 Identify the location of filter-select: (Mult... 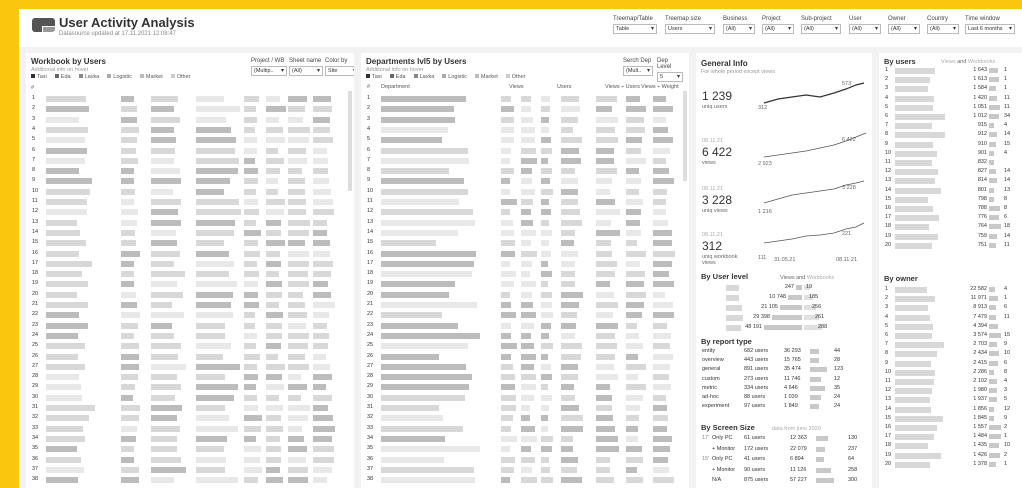
(638, 71).